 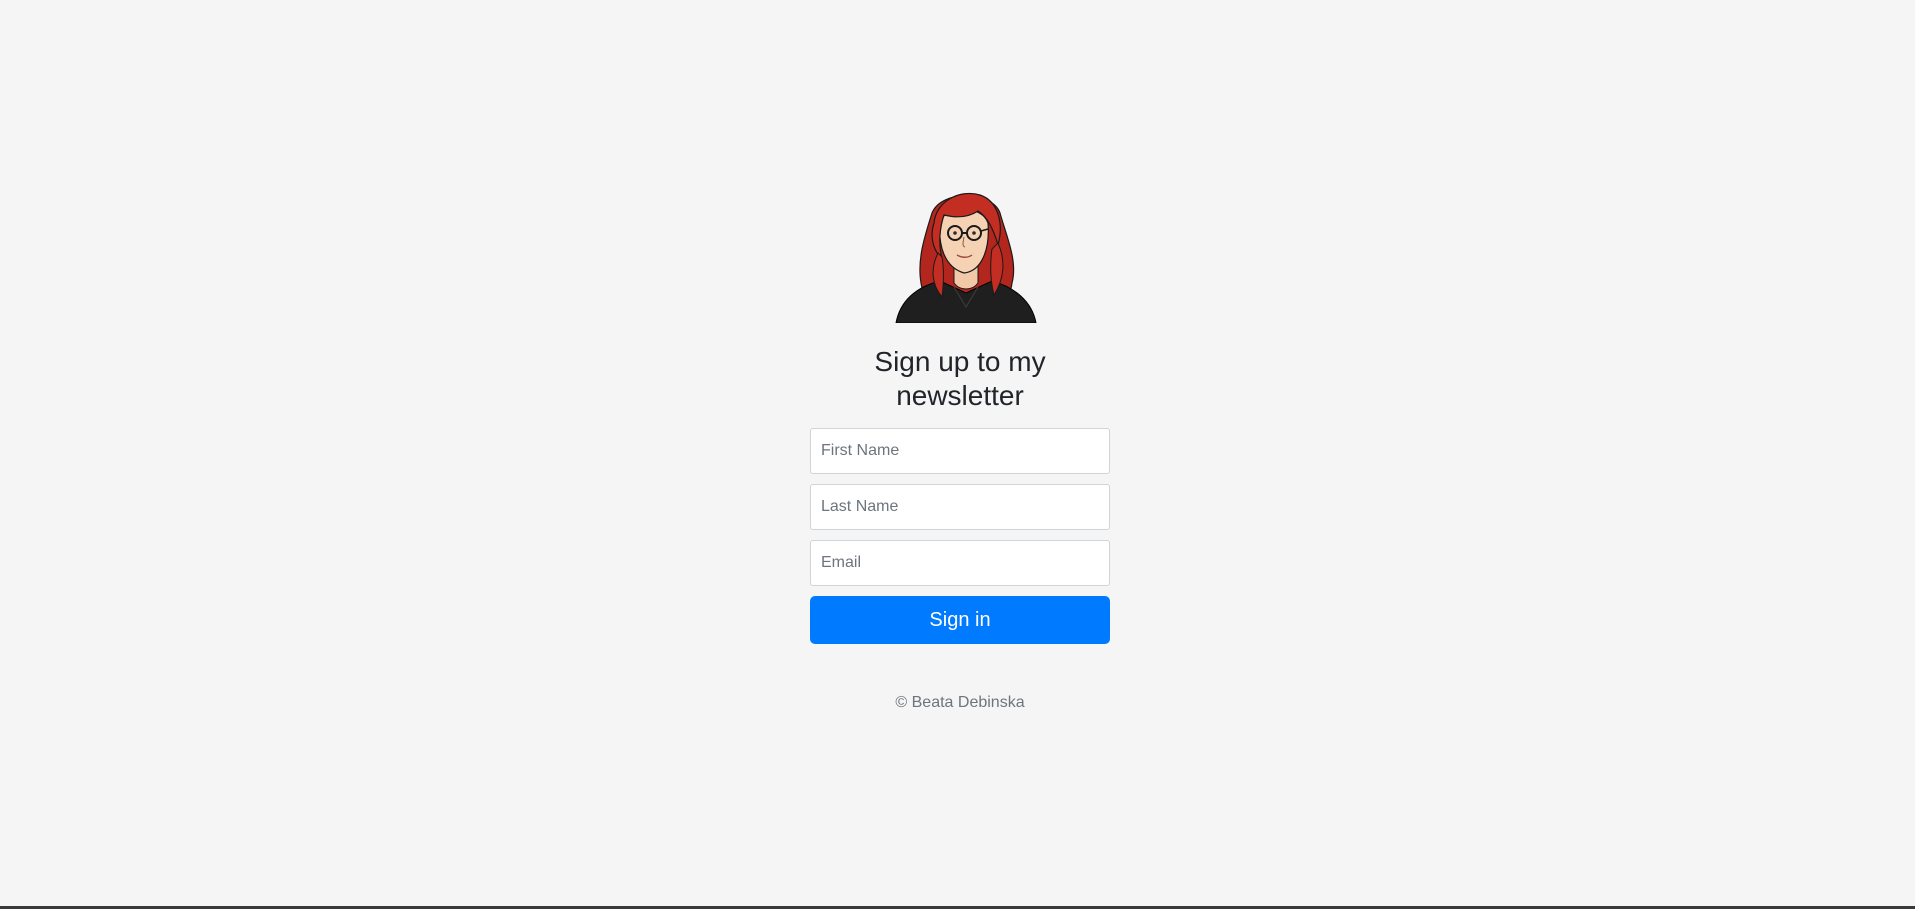 What do you see at coordinates (960, 378) in the screenshot?
I see `page-title: Sign up to my newsletter` at bounding box center [960, 378].